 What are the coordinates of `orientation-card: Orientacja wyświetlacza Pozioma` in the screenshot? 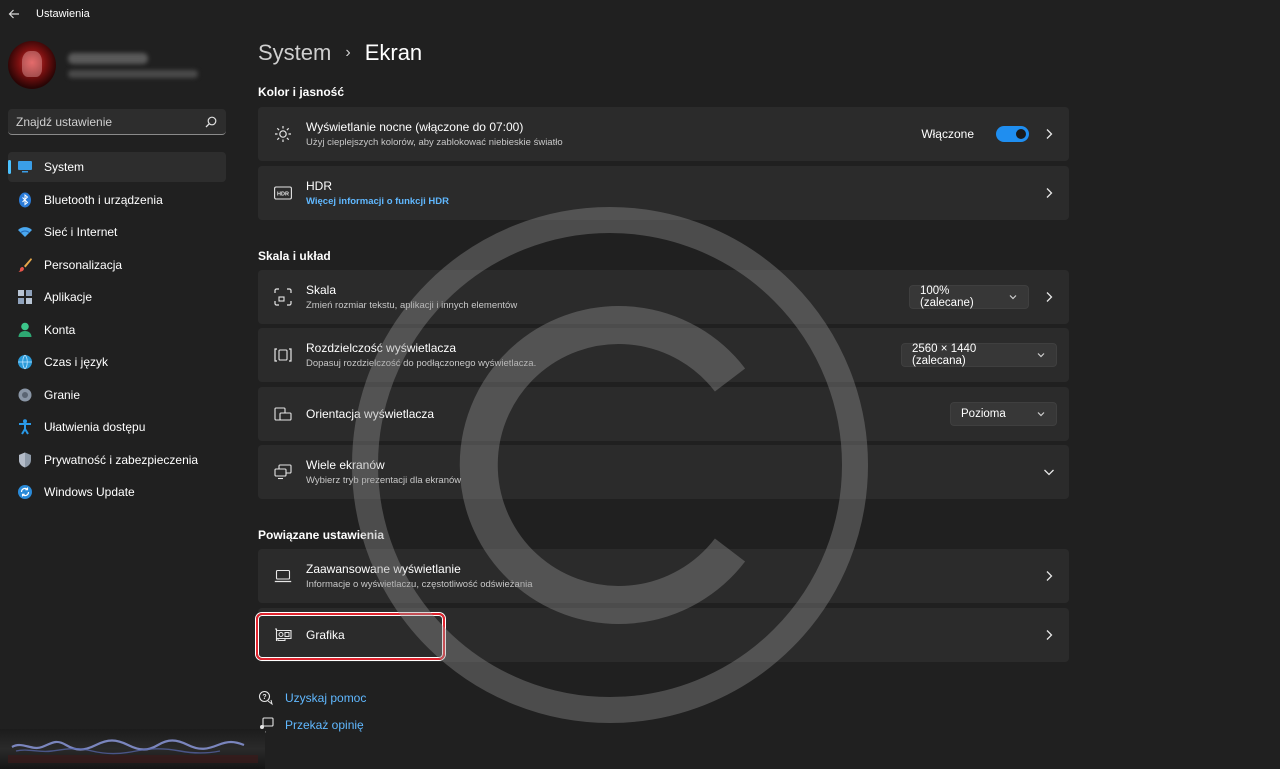 It's located at (663, 414).